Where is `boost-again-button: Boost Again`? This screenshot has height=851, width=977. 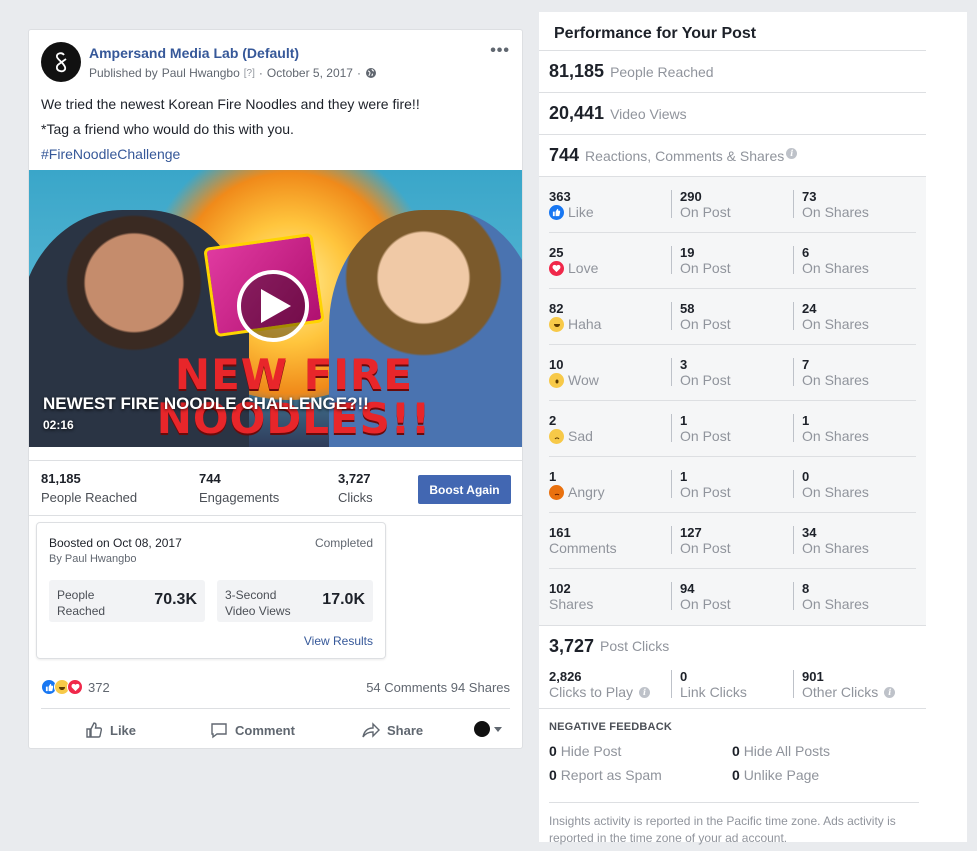
boost-again-button: Boost Again is located at coordinates (464, 489).